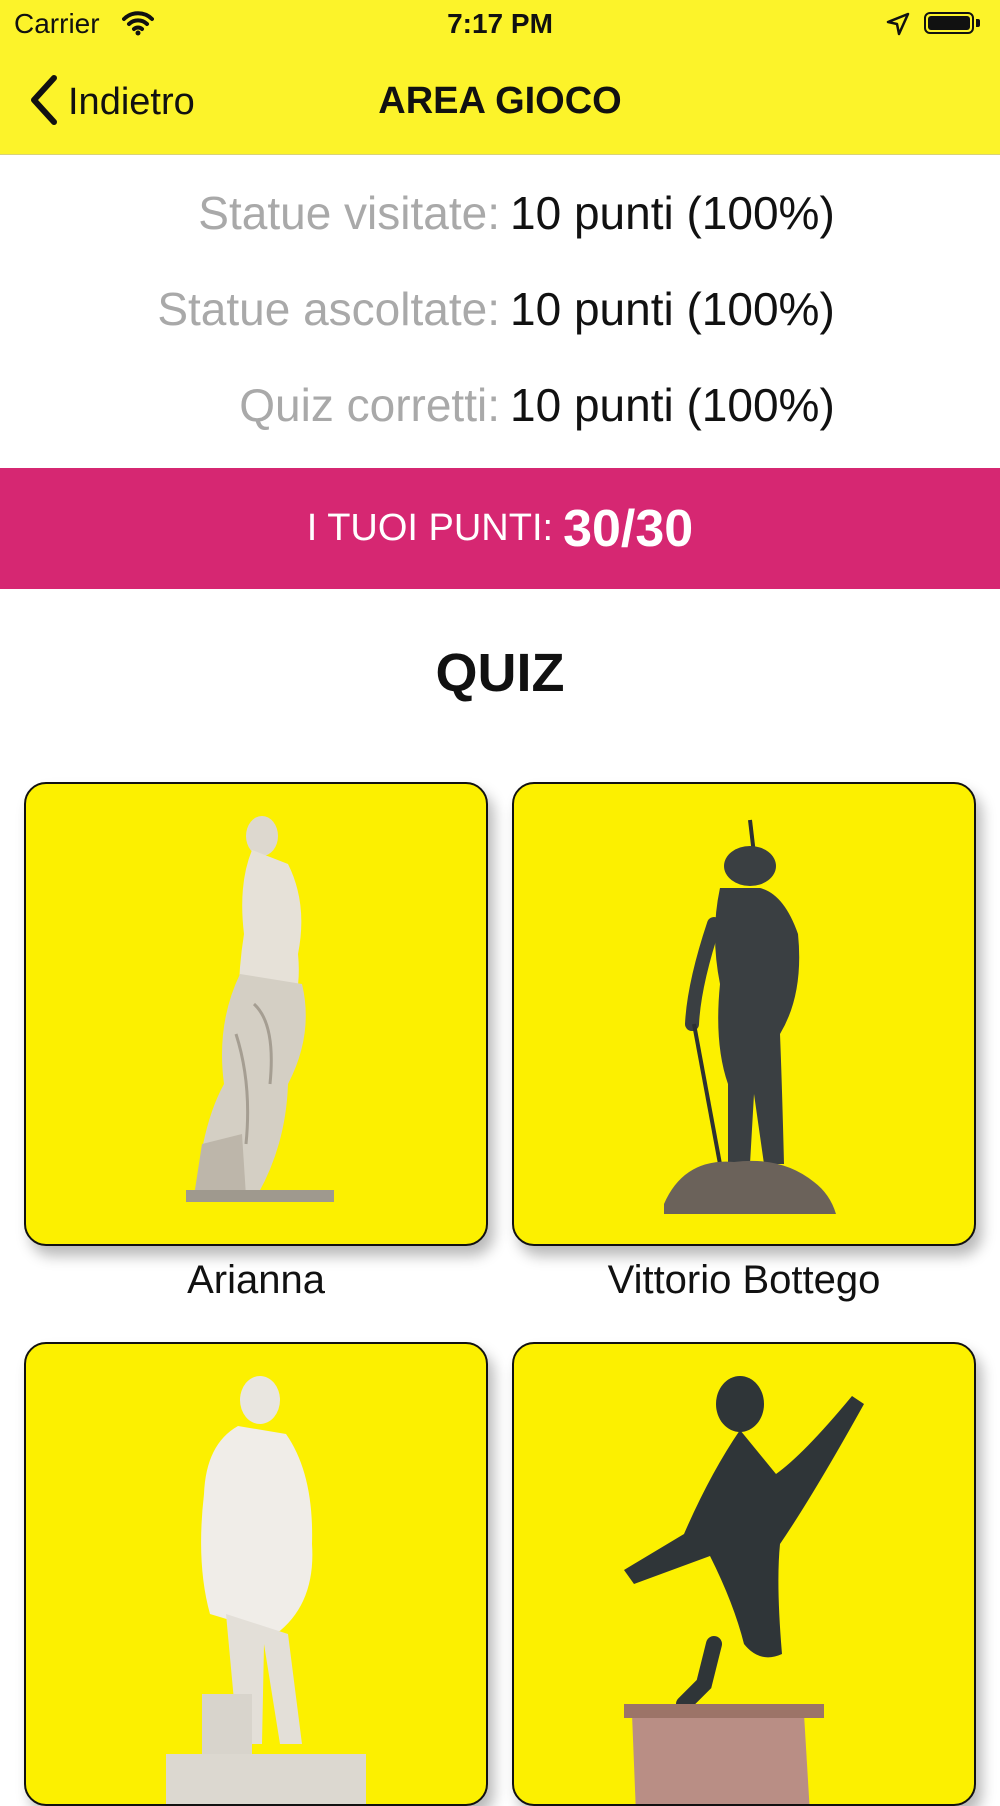  Describe the element at coordinates (898, 26) in the screenshot. I see `location-arrow-icon` at that location.